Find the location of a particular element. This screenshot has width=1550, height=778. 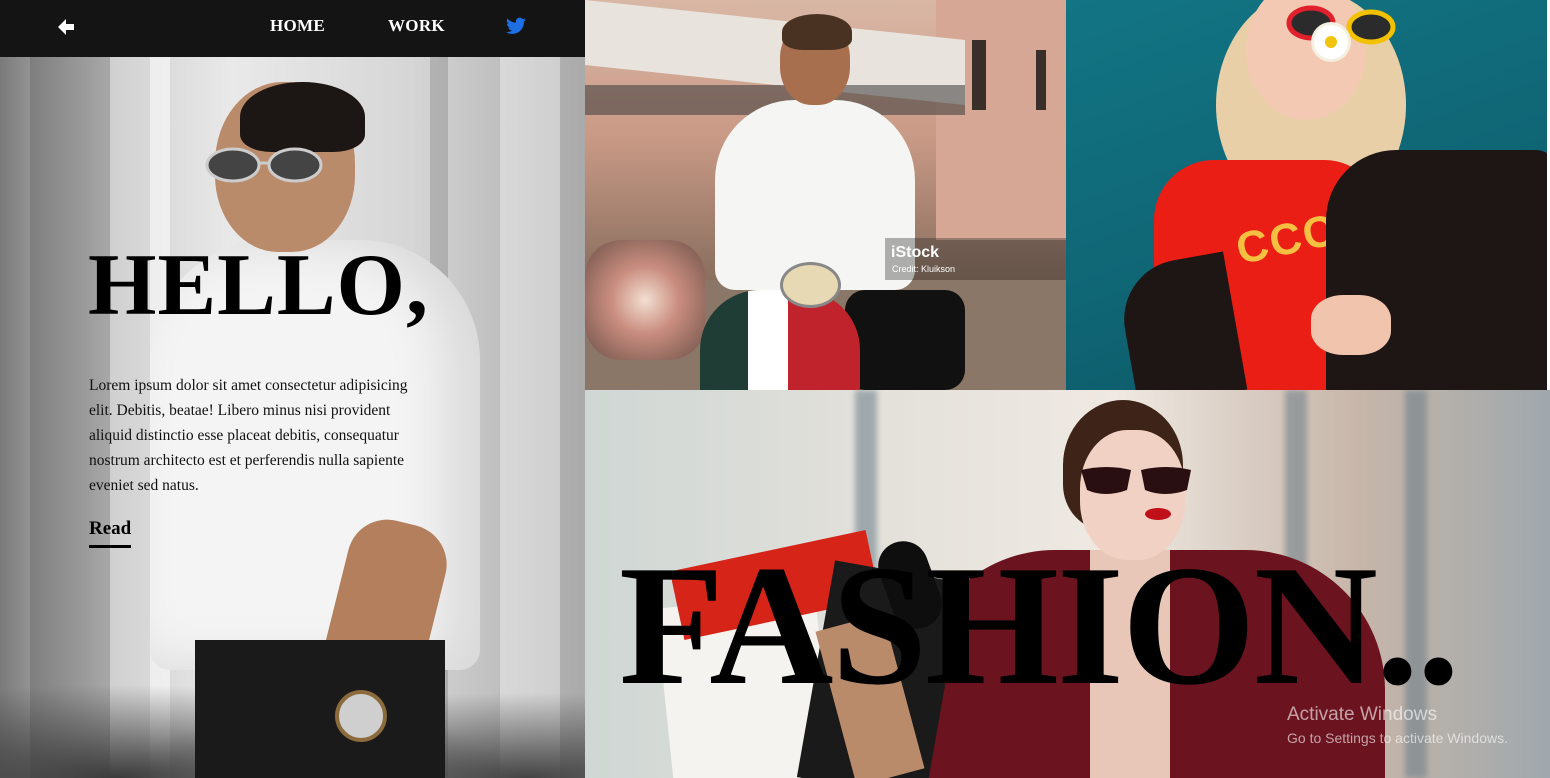

watermark-credit: Credit: Kluikson is located at coordinates (924, 269).